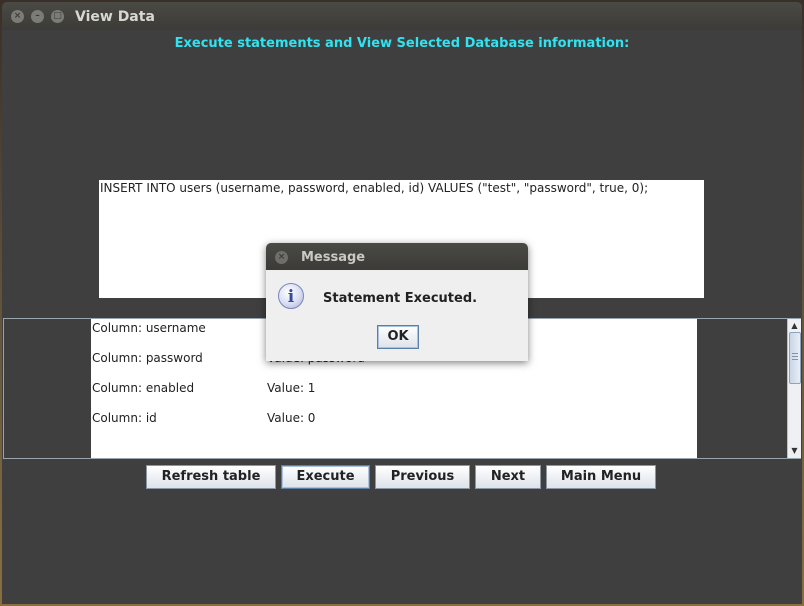  What do you see at coordinates (400, 298) in the screenshot?
I see `dialog-message: Statement Executed.` at bounding box center [400, 298].